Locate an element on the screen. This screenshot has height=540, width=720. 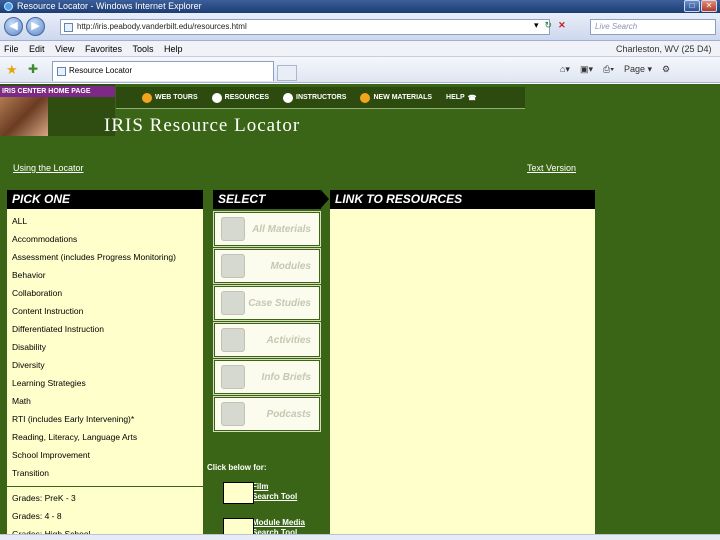
select-header: SELECT is located at coordinates (271, 199).